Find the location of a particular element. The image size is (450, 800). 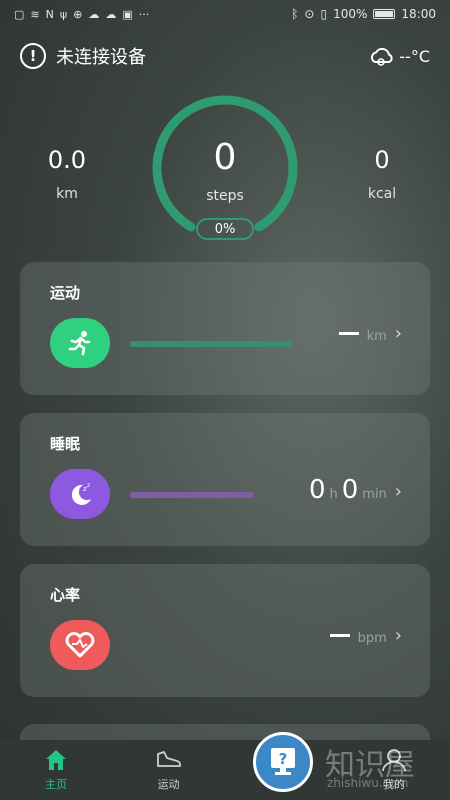

steps-center: 0 steps is located at coordinates (225, 171).